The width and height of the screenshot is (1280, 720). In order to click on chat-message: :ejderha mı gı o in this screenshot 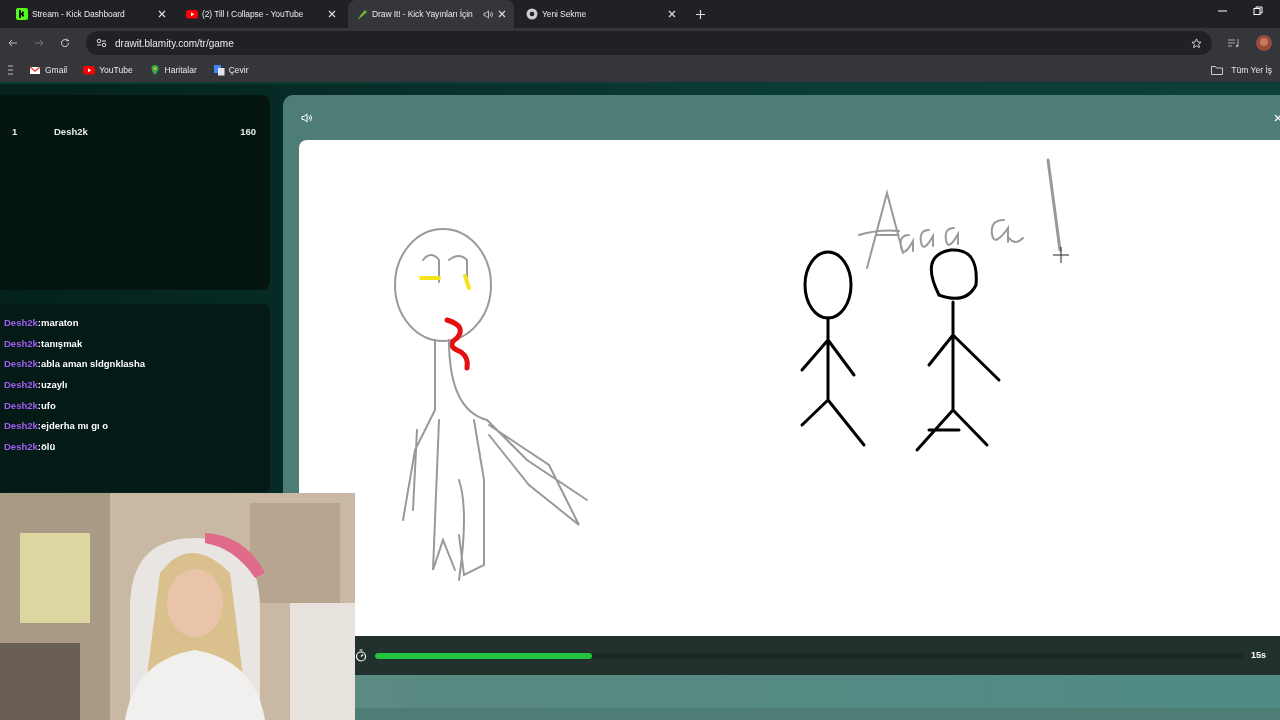, I will do `click(73, 426)`.